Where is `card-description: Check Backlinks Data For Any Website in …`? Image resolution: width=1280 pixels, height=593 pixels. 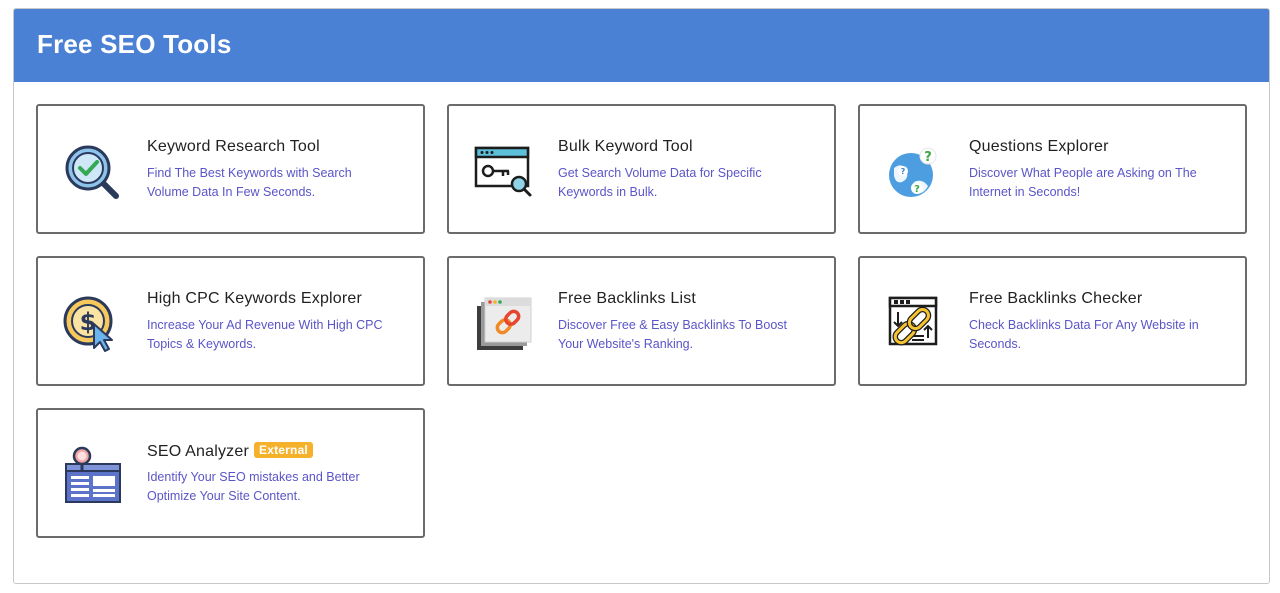
card-description: Check Backlinks Data For Any Website in … is located at coordinates (1084, 334).